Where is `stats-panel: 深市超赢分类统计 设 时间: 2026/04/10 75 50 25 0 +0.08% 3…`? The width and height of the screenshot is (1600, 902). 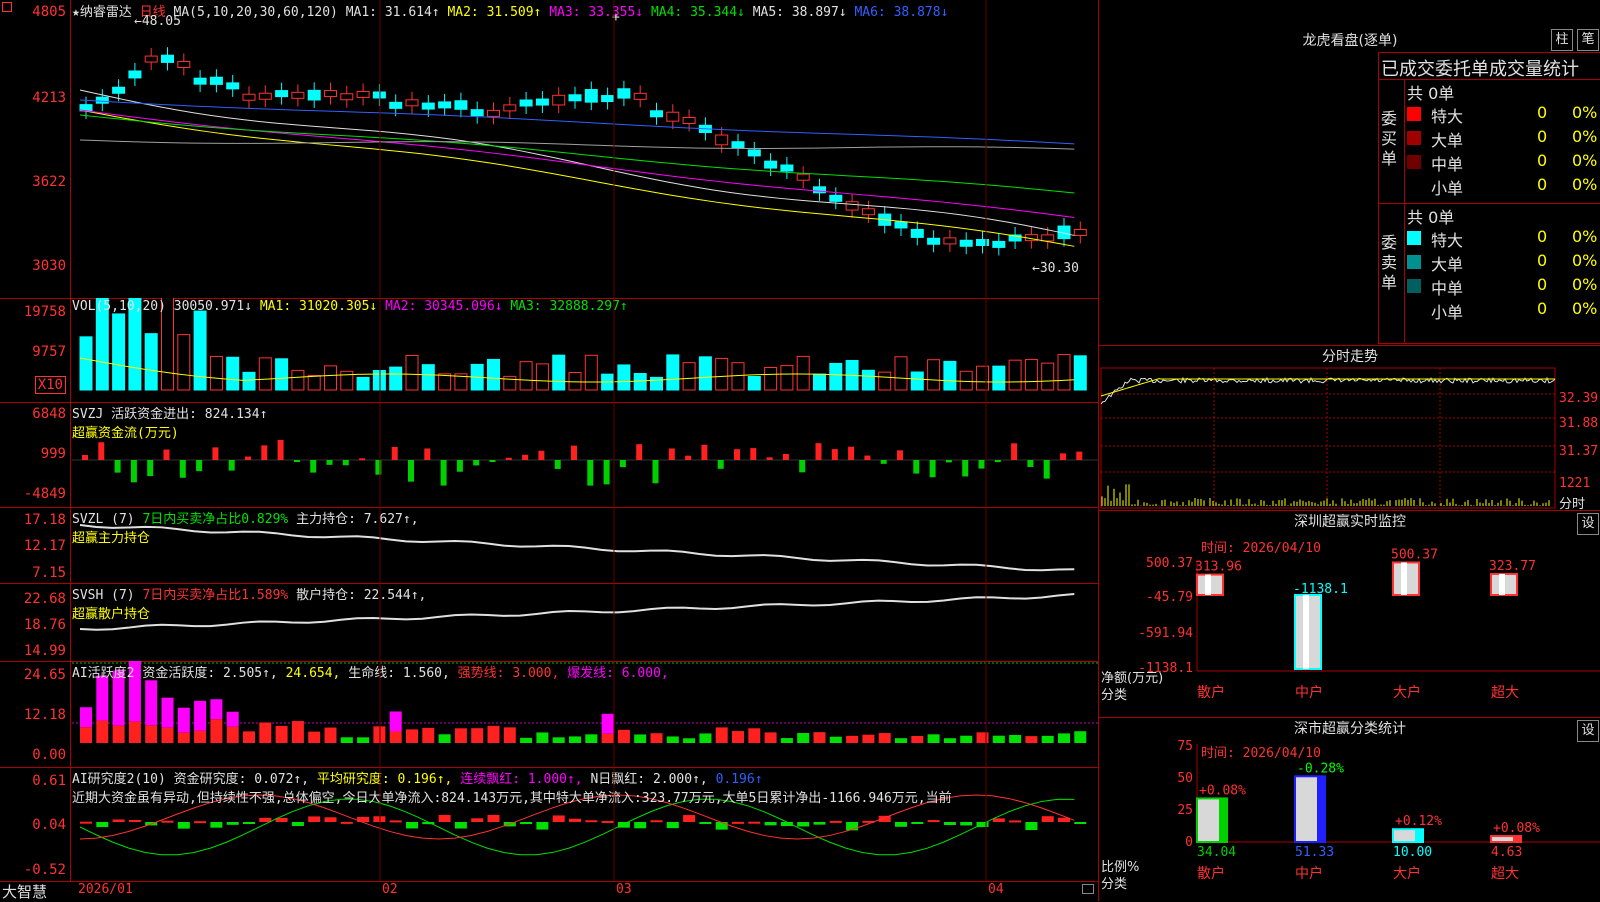 stats-panel: 深市超赢分类统计 设 时间: 2026/04/10 75 50 25 0 +0.08% 3… is located at coordinates (1349, 809).